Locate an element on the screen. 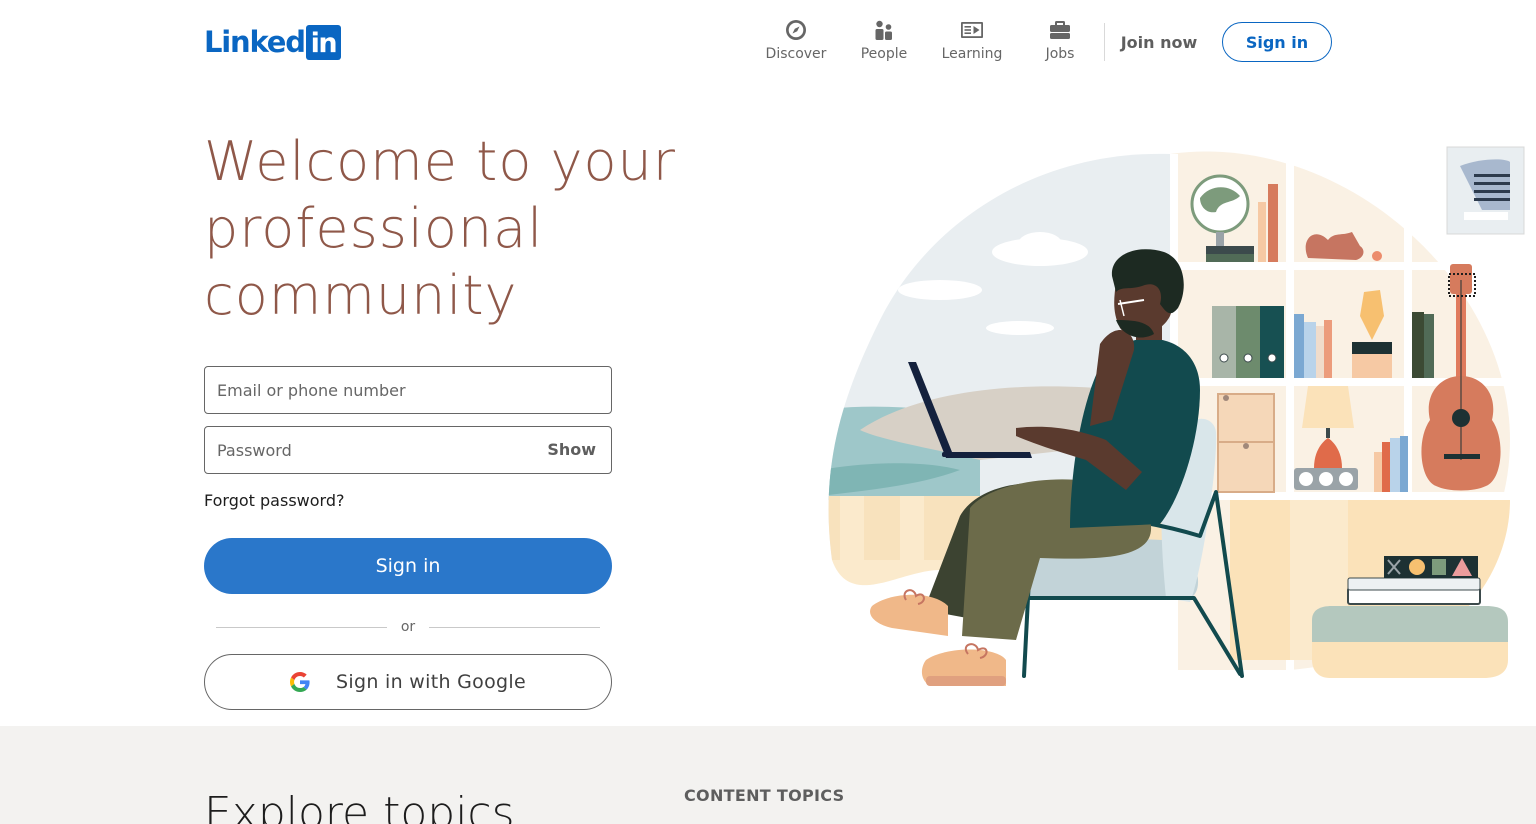 The image size is (1536, 824). email-field is located at coordinates (408, 390).